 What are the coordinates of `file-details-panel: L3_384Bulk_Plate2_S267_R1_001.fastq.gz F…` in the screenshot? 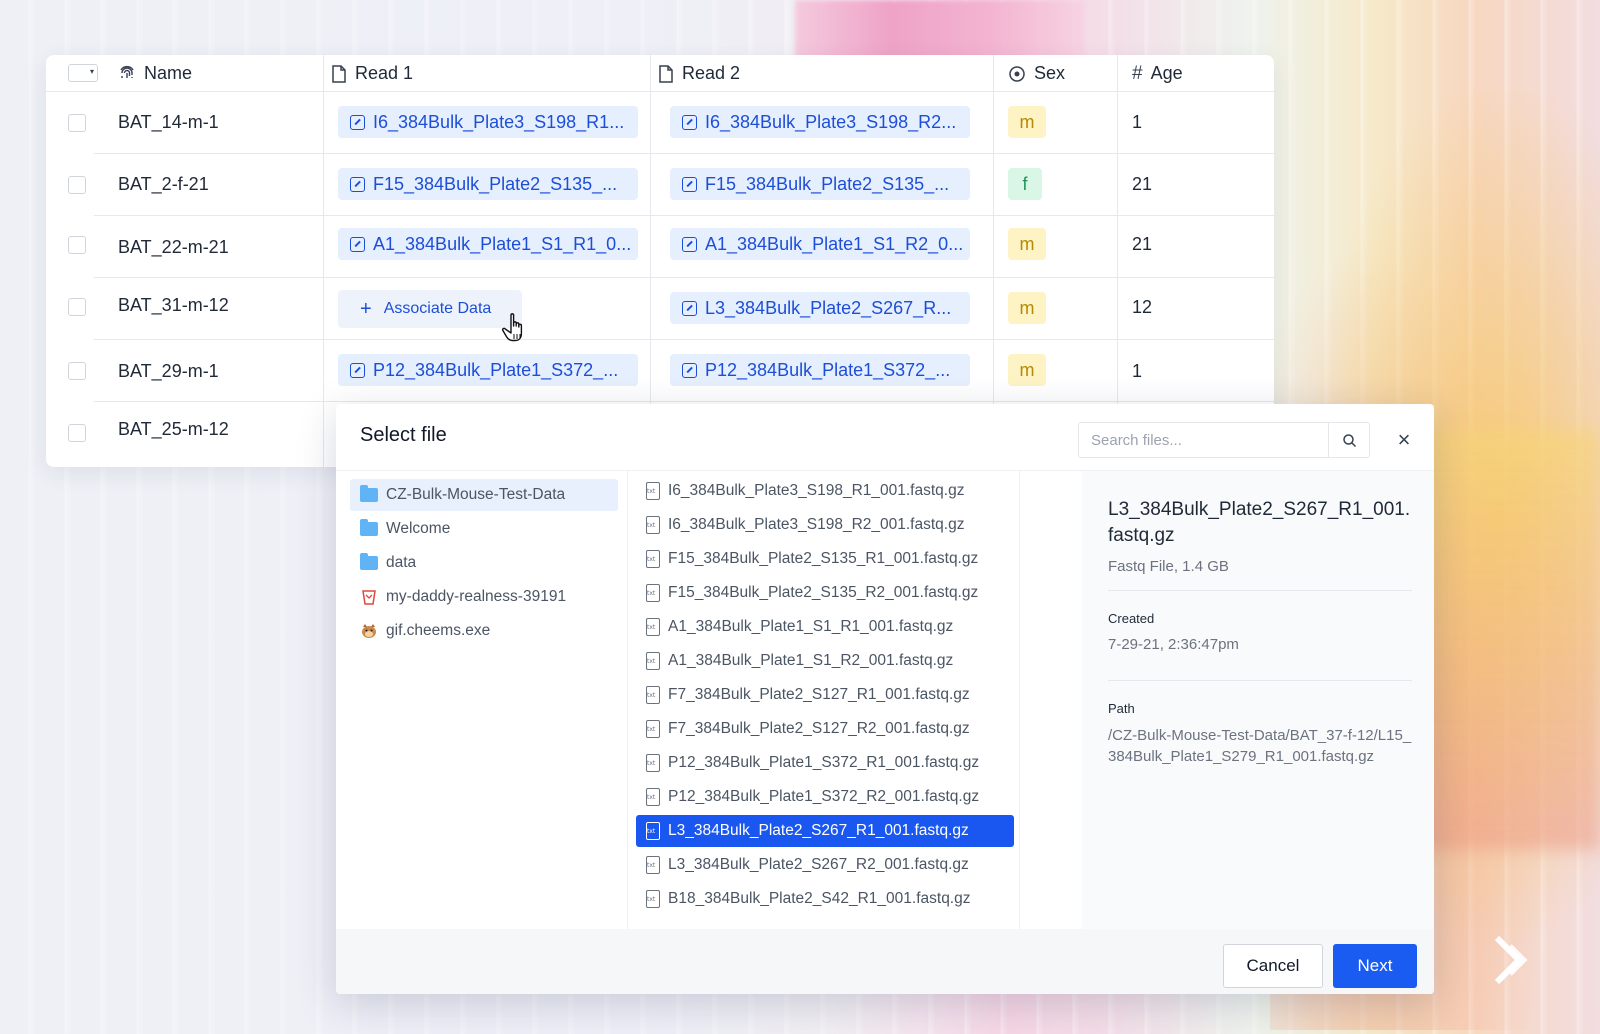 It's located at (1258, 700).